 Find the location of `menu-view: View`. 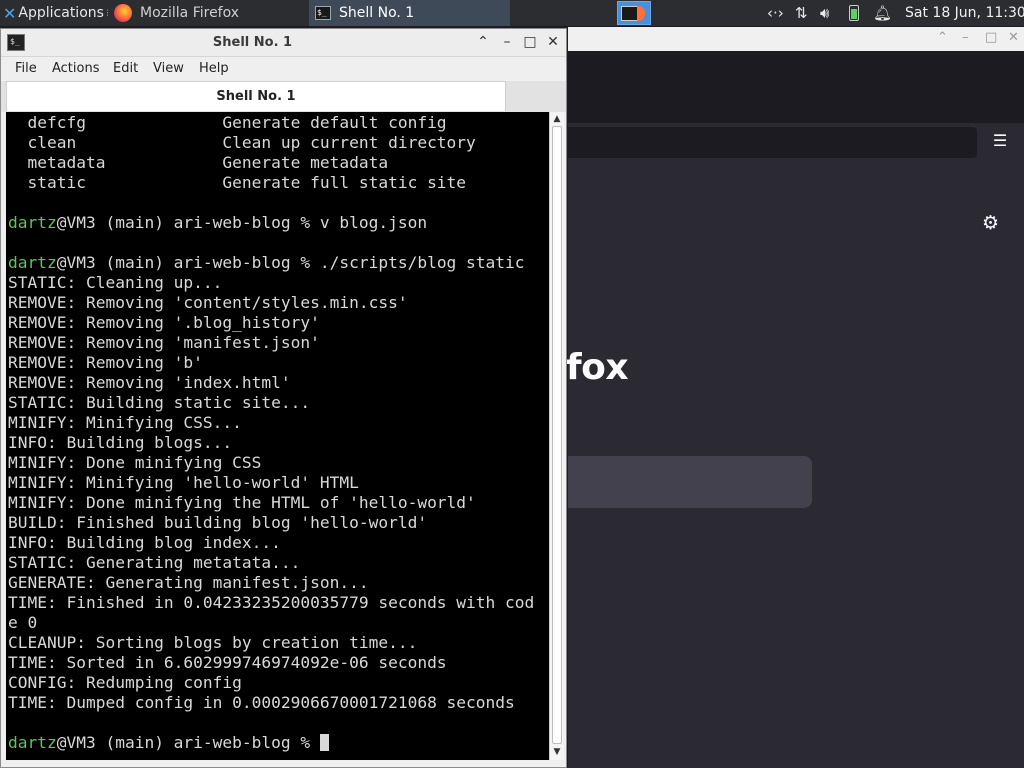

menu-view: View is located at coordinates (168, 68).